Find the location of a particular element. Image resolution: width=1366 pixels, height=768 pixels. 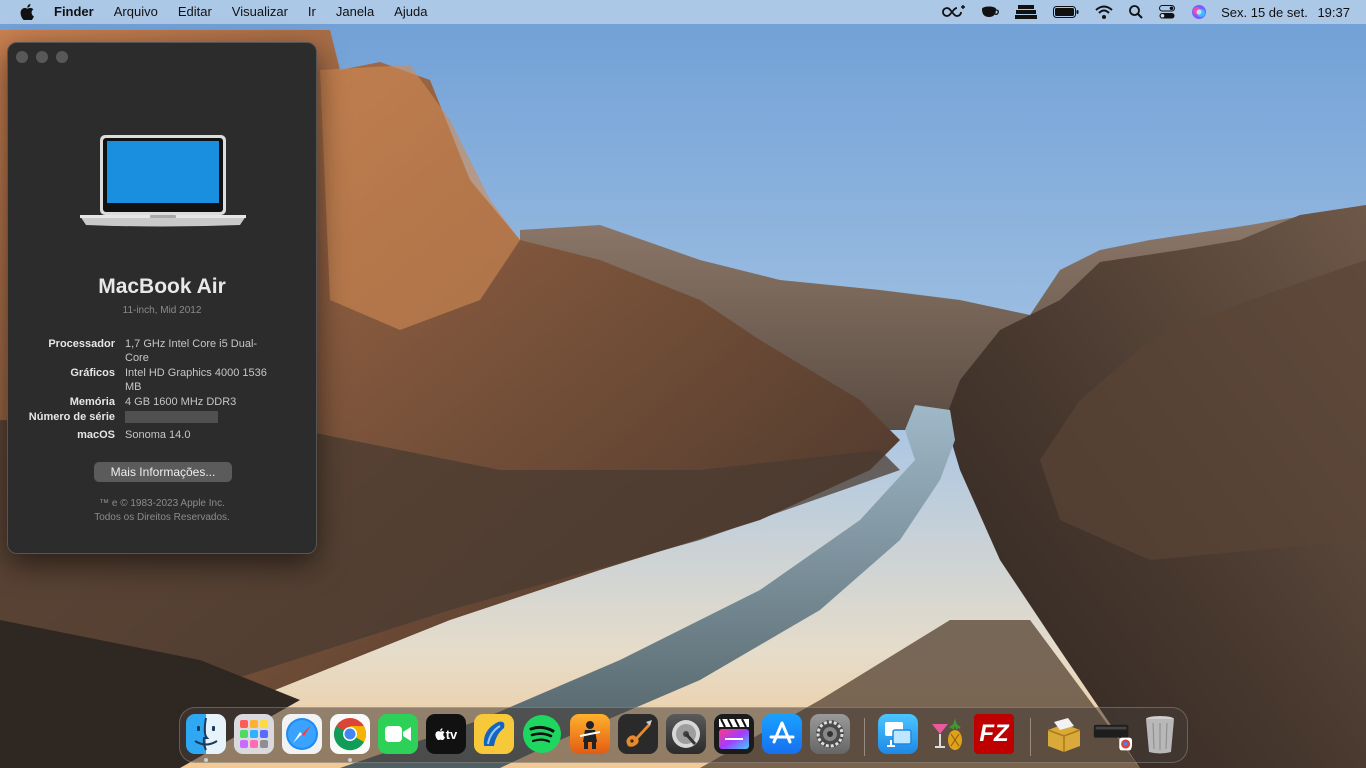

stack-icon is located at coordinates (1026, 12).